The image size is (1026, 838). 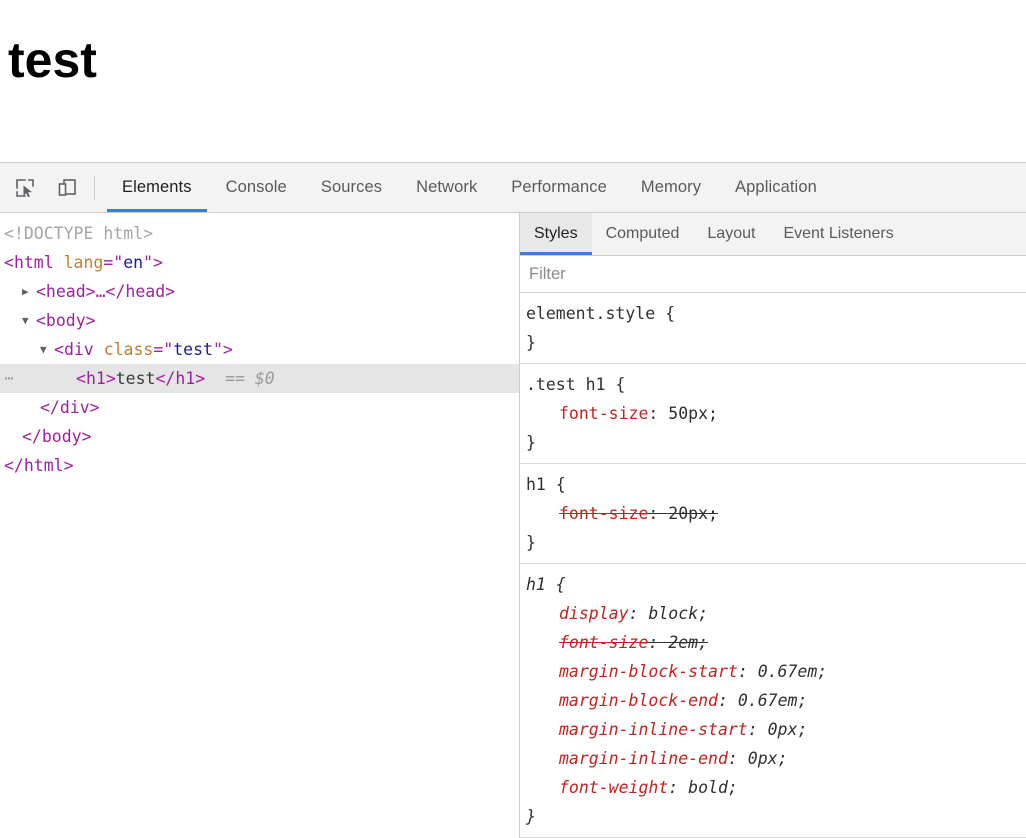 What do you see at coordinates (259, 233) in the screenshot?
I see `dom-row-doctype: <!DOCTYPE html>` at bounding box center [259, 233].